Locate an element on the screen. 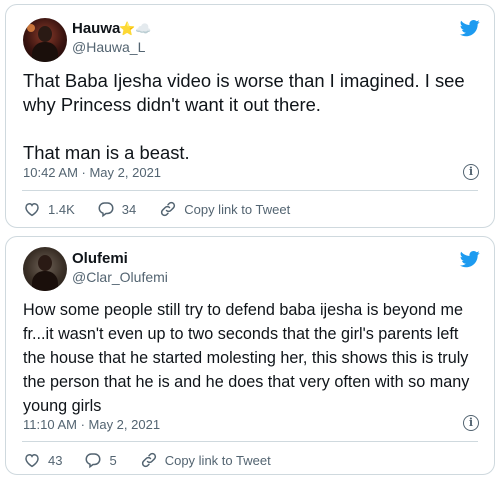 The image size is (500, 479). like-button: 43 is located at coordinates (42, 460).